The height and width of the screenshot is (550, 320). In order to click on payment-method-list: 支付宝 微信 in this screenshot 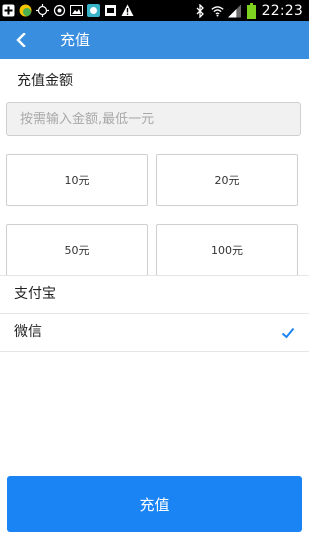, I will do `click(154, 313)`.